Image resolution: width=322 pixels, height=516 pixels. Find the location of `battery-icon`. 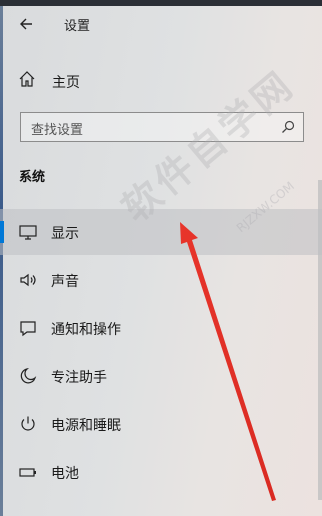

battery-icon is located at coordinates (27, 472).